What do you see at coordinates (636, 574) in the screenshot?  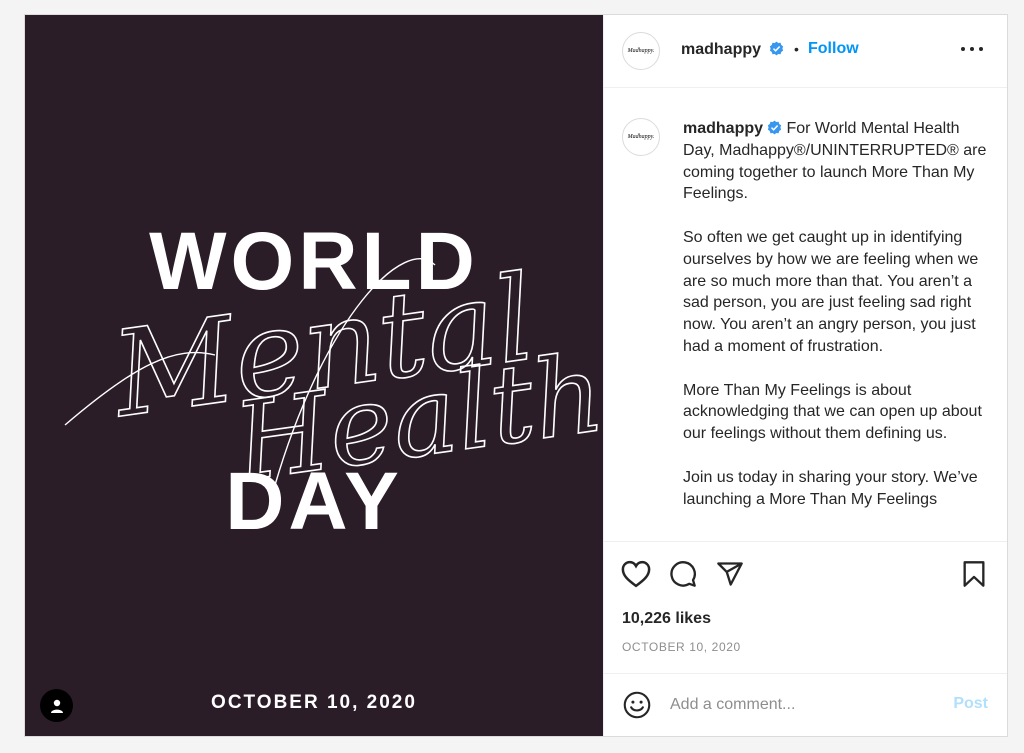 I see `heart-icon` at bounding box center [636, 574].